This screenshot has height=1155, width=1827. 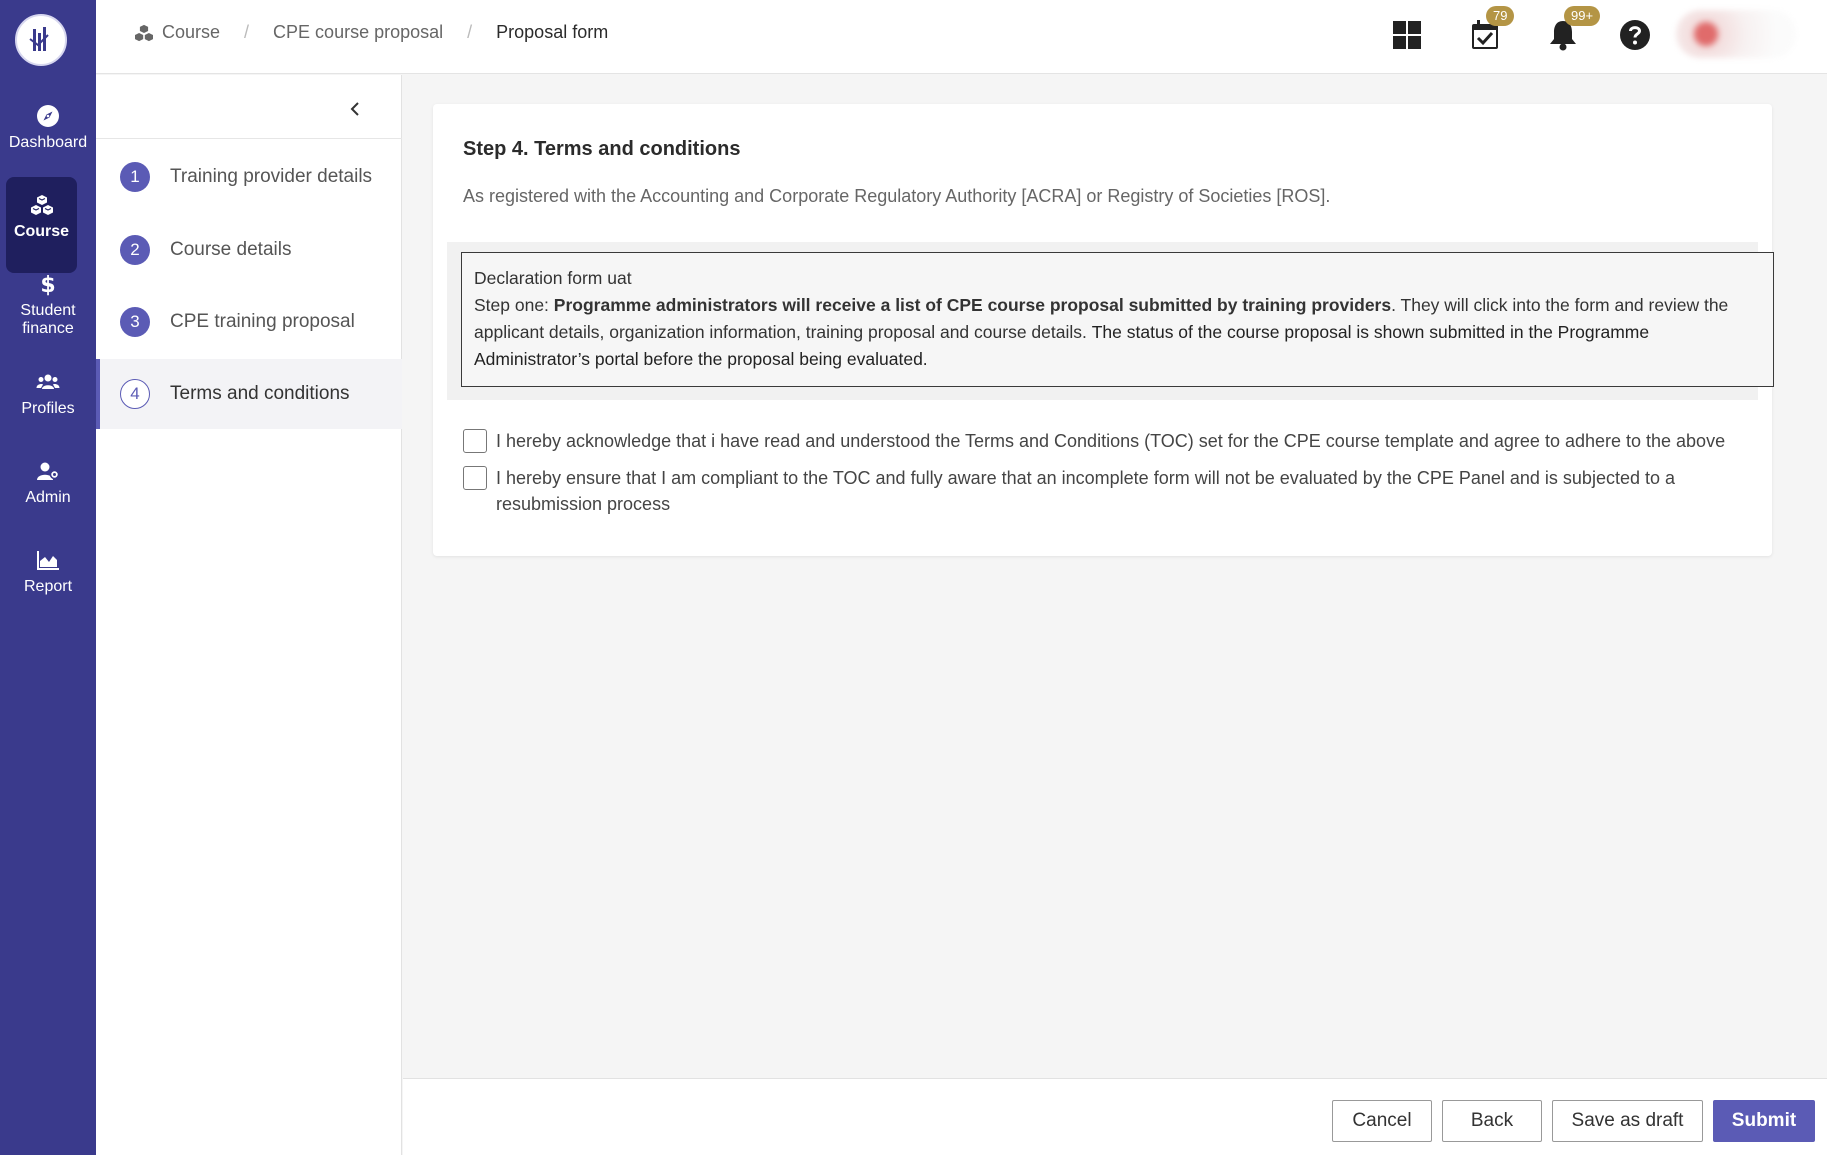 I want to click on nav-report-label: Report, so click(x=48, y=586).